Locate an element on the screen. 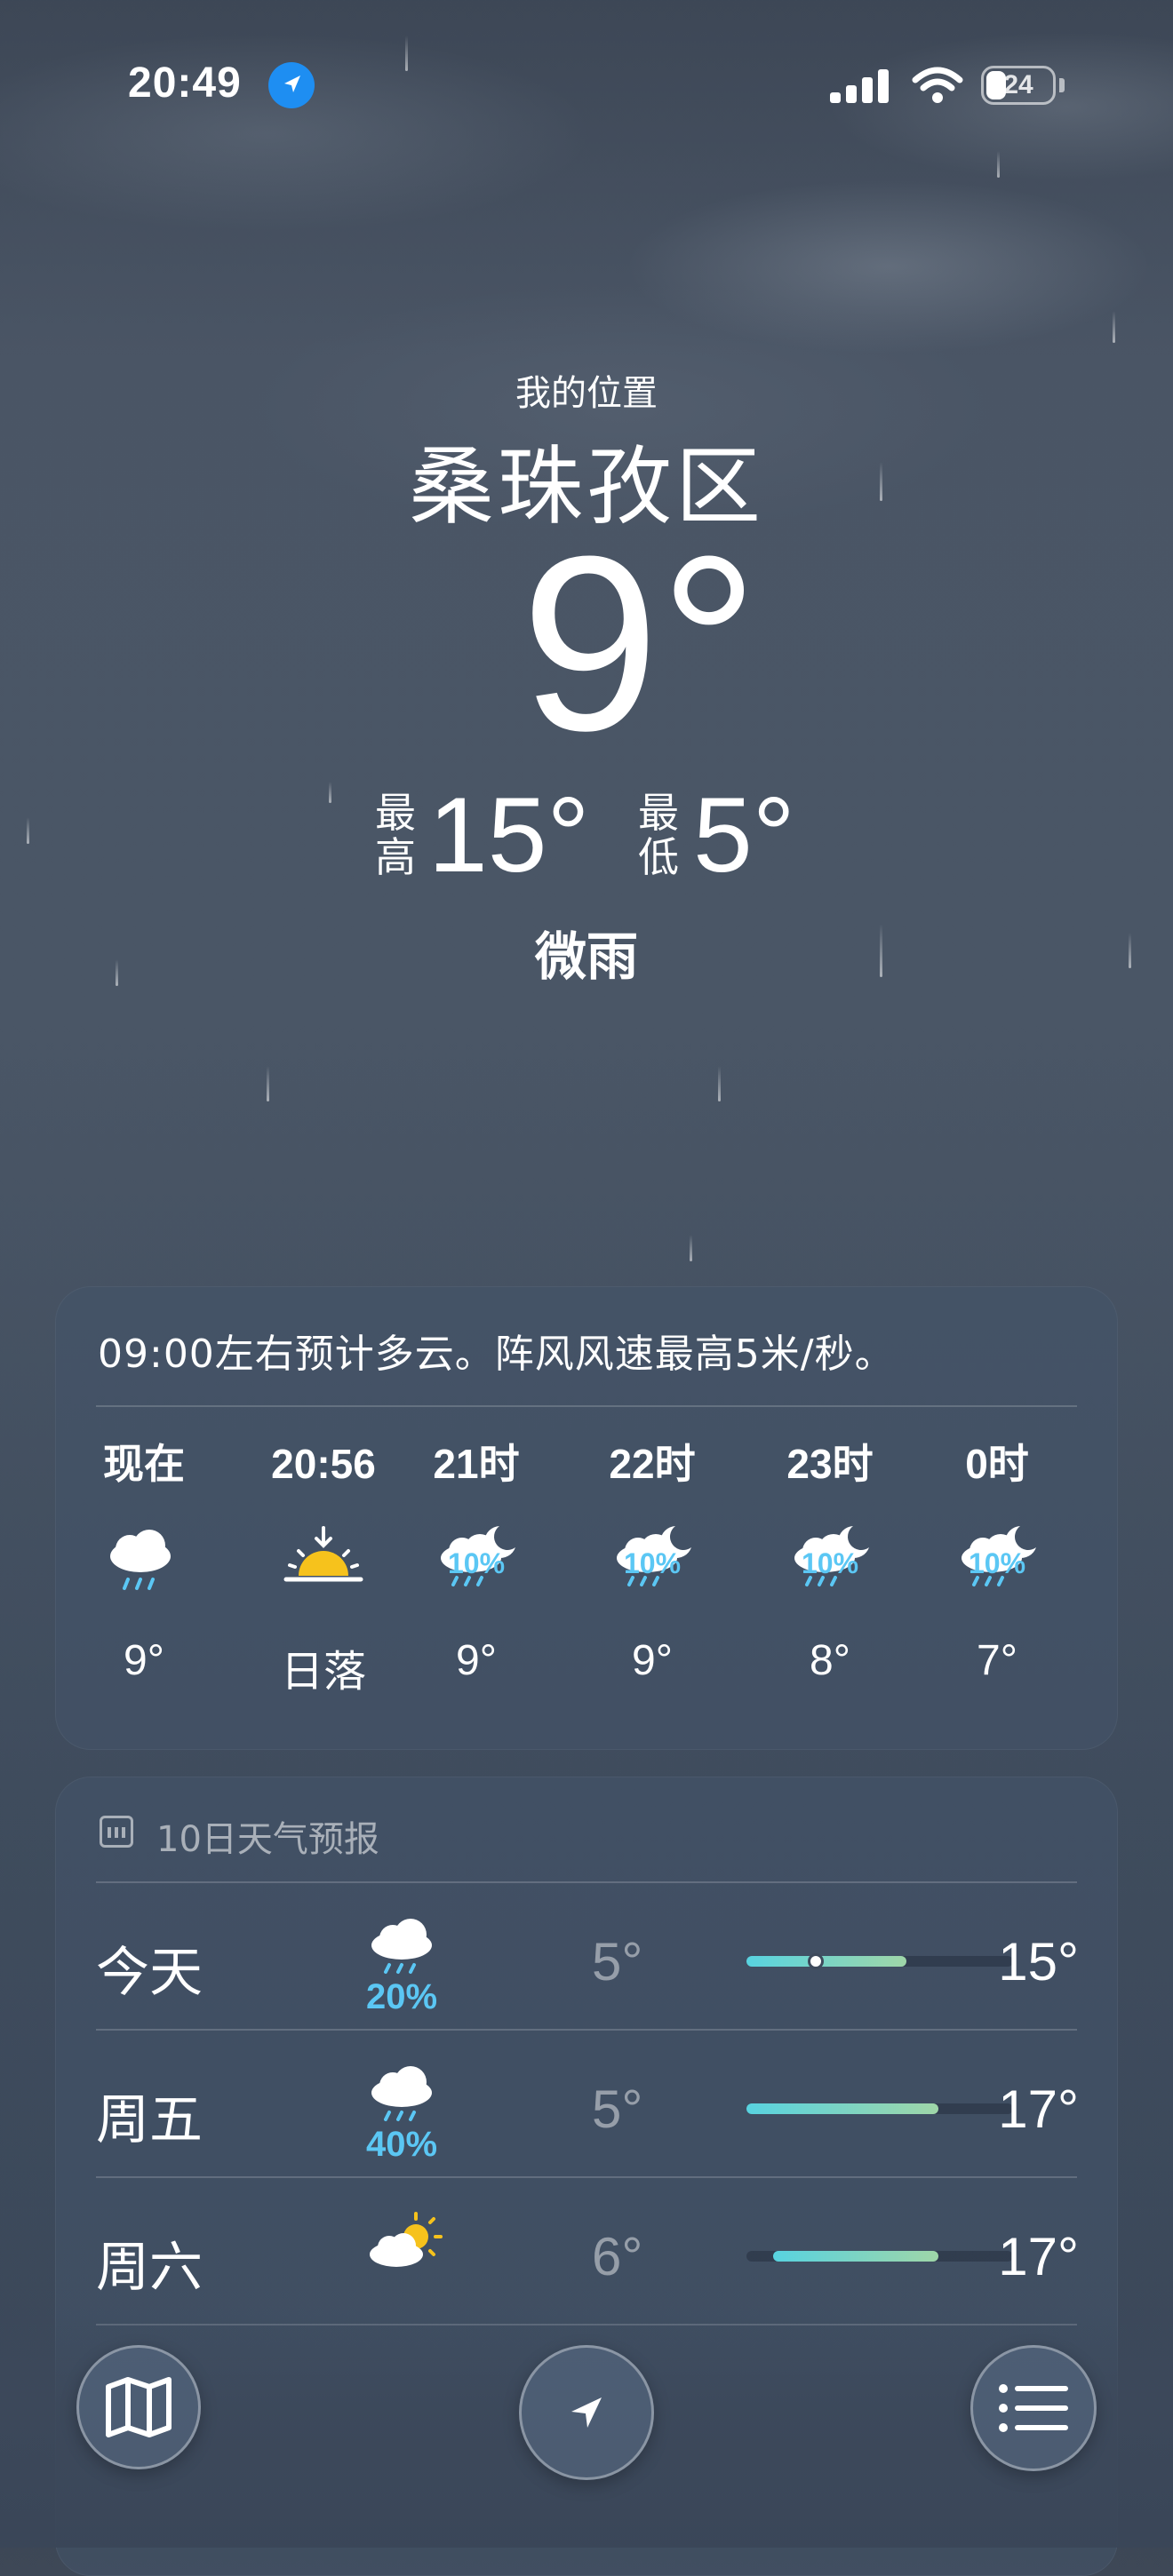 Image resolution: width=1173 pixels, height=2576 pixels. high-low: 最高 15° 最低 5° is located at coordinates (586, 835).